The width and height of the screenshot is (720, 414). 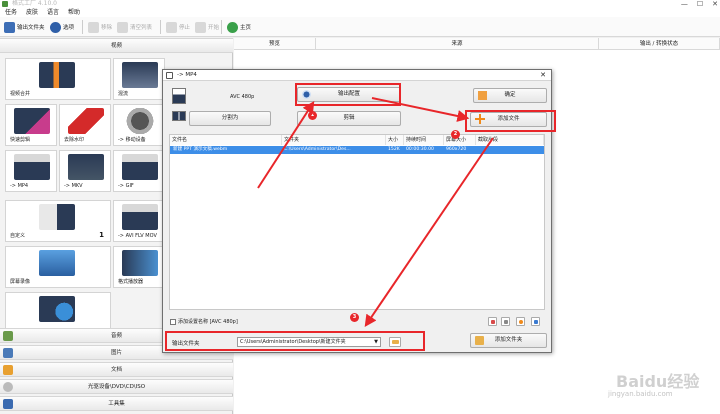 I want to click on play-circle-icon, so click(x=521, y=322).